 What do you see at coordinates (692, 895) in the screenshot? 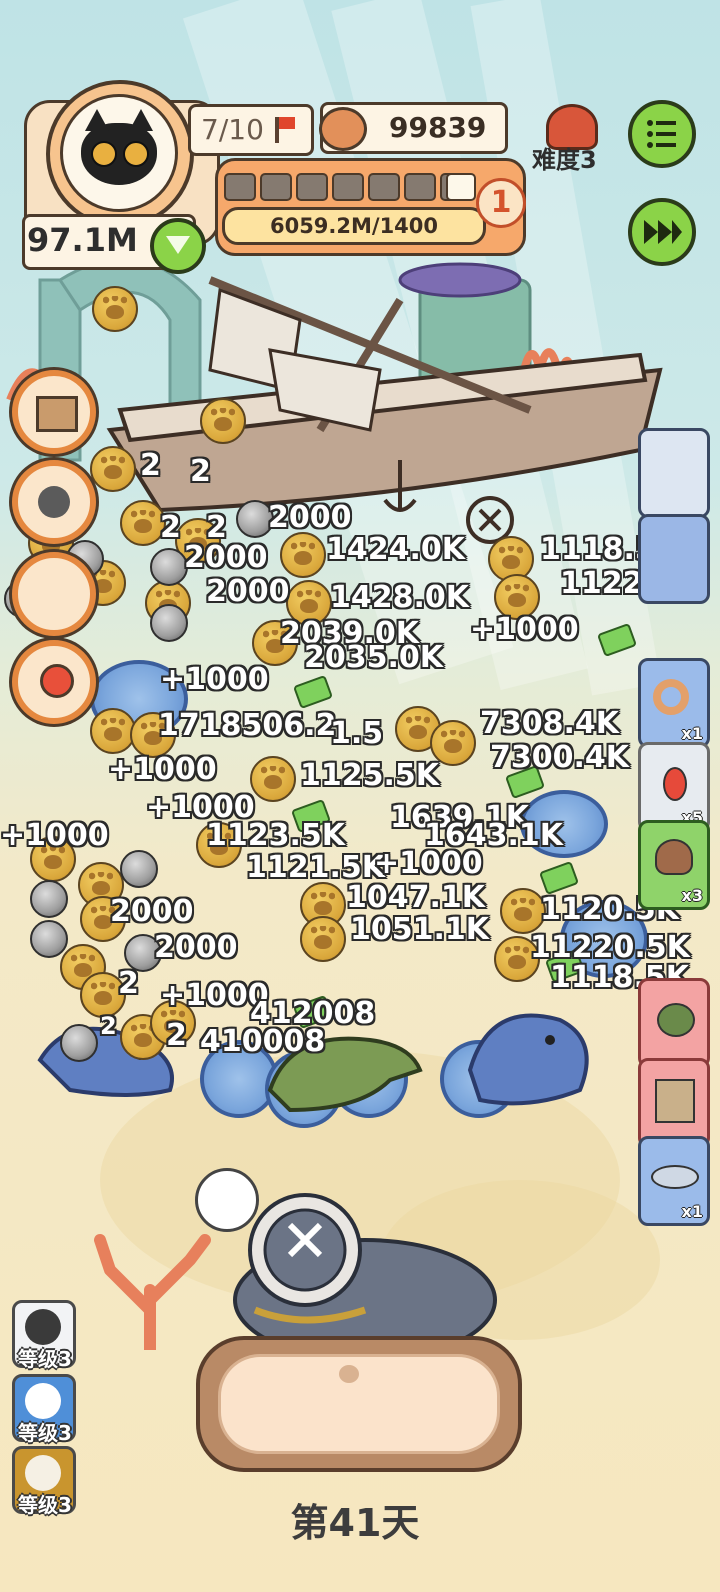
I see `item-count: x3` at bounding box center [692, 895].